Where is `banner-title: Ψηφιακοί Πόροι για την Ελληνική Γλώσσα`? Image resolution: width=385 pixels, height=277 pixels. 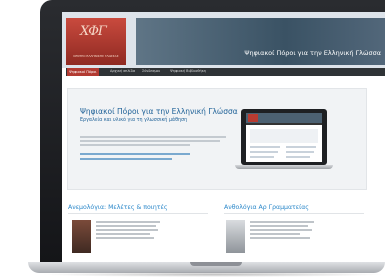
banner-title: Ψηφιακοί Πόροι για την Ελληνική Γλώσσα is located at coordinates (312, 53).